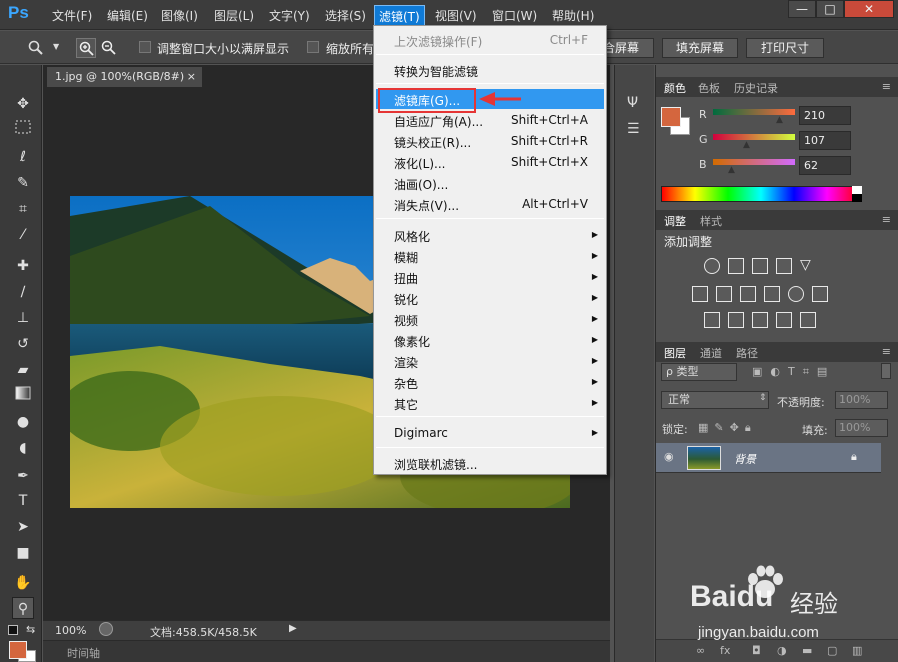  Describe the element at coordinates (234, 15) in the screenshot. I see `menu-layer: 图层(L)` at that location.